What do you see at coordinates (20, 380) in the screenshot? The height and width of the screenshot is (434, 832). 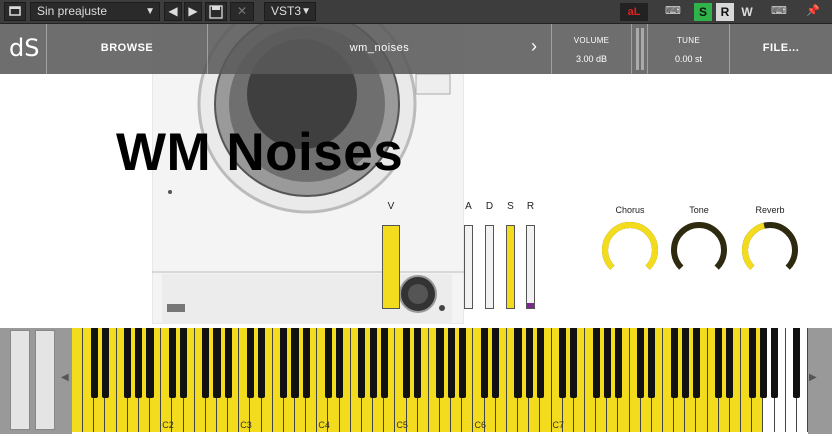 I see `pitch-wheel` at bounding box center [20, 380].